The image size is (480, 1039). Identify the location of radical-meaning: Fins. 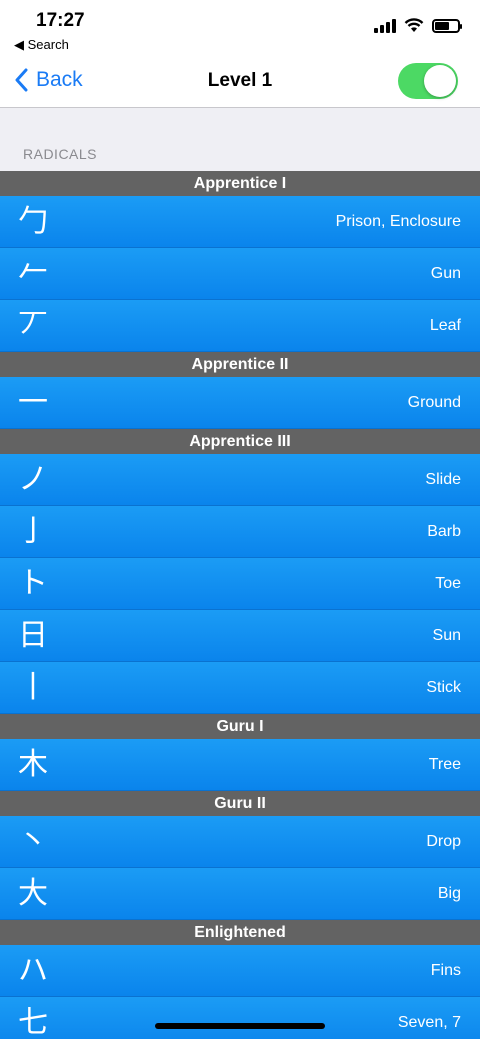
(445, 970).